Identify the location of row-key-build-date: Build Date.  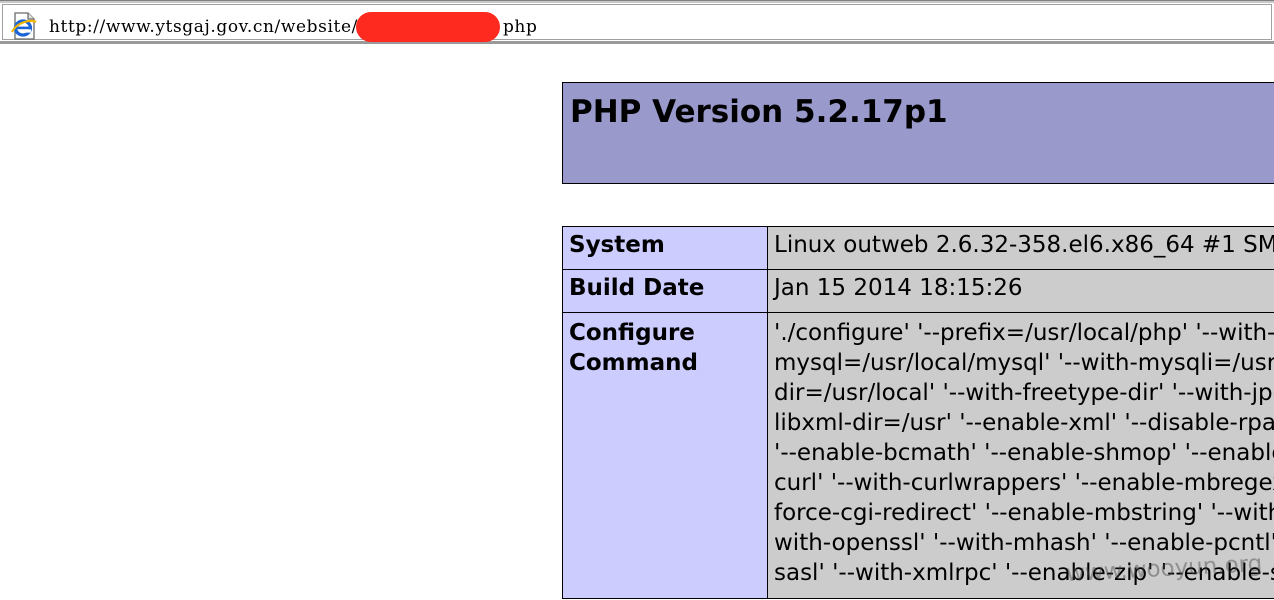
(665, 291).